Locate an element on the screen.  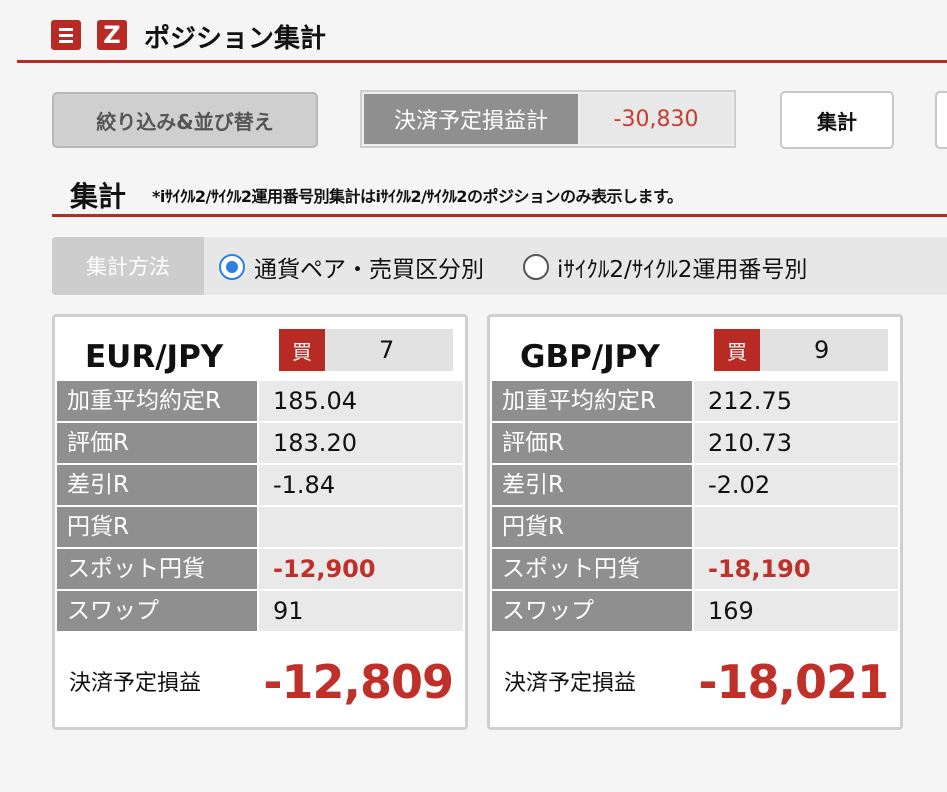
z-logo-icon: Z is located at coordinates (112, 35).